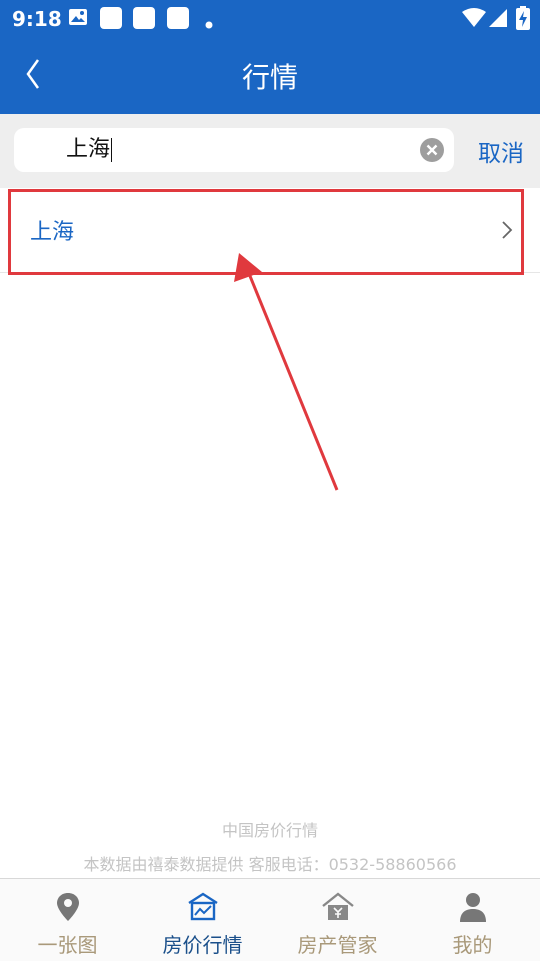 This screenshot has width=540, height=961. I want to click on tab-map: 一张图, so click(67, 920).